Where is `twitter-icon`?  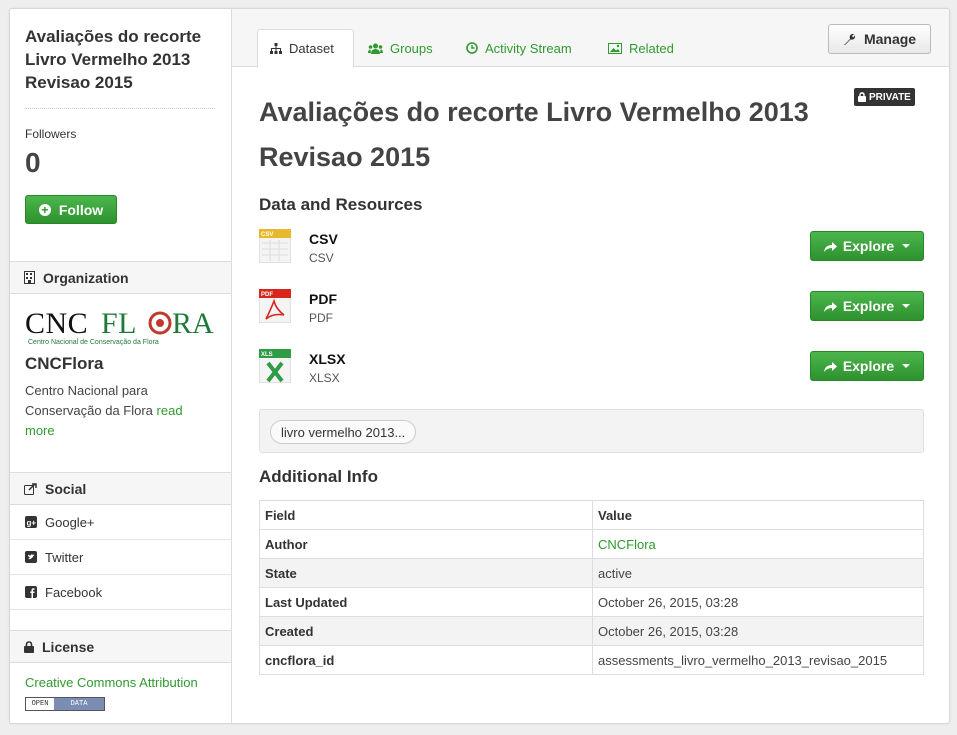 twitter-icon is located at coordinates (31, 557).